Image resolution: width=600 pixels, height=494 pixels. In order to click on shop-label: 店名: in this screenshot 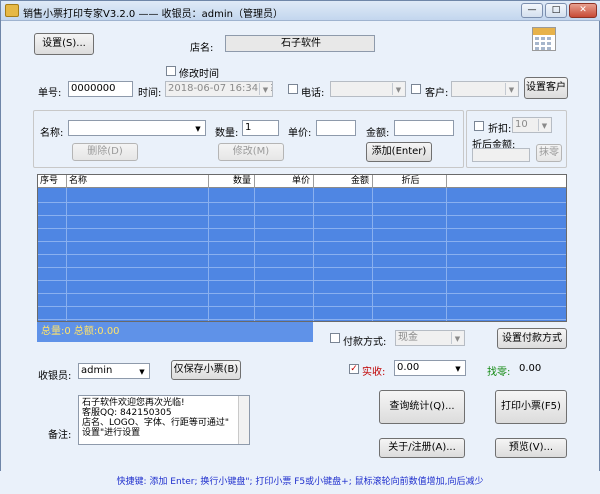, I will do `click(202, 48)`.